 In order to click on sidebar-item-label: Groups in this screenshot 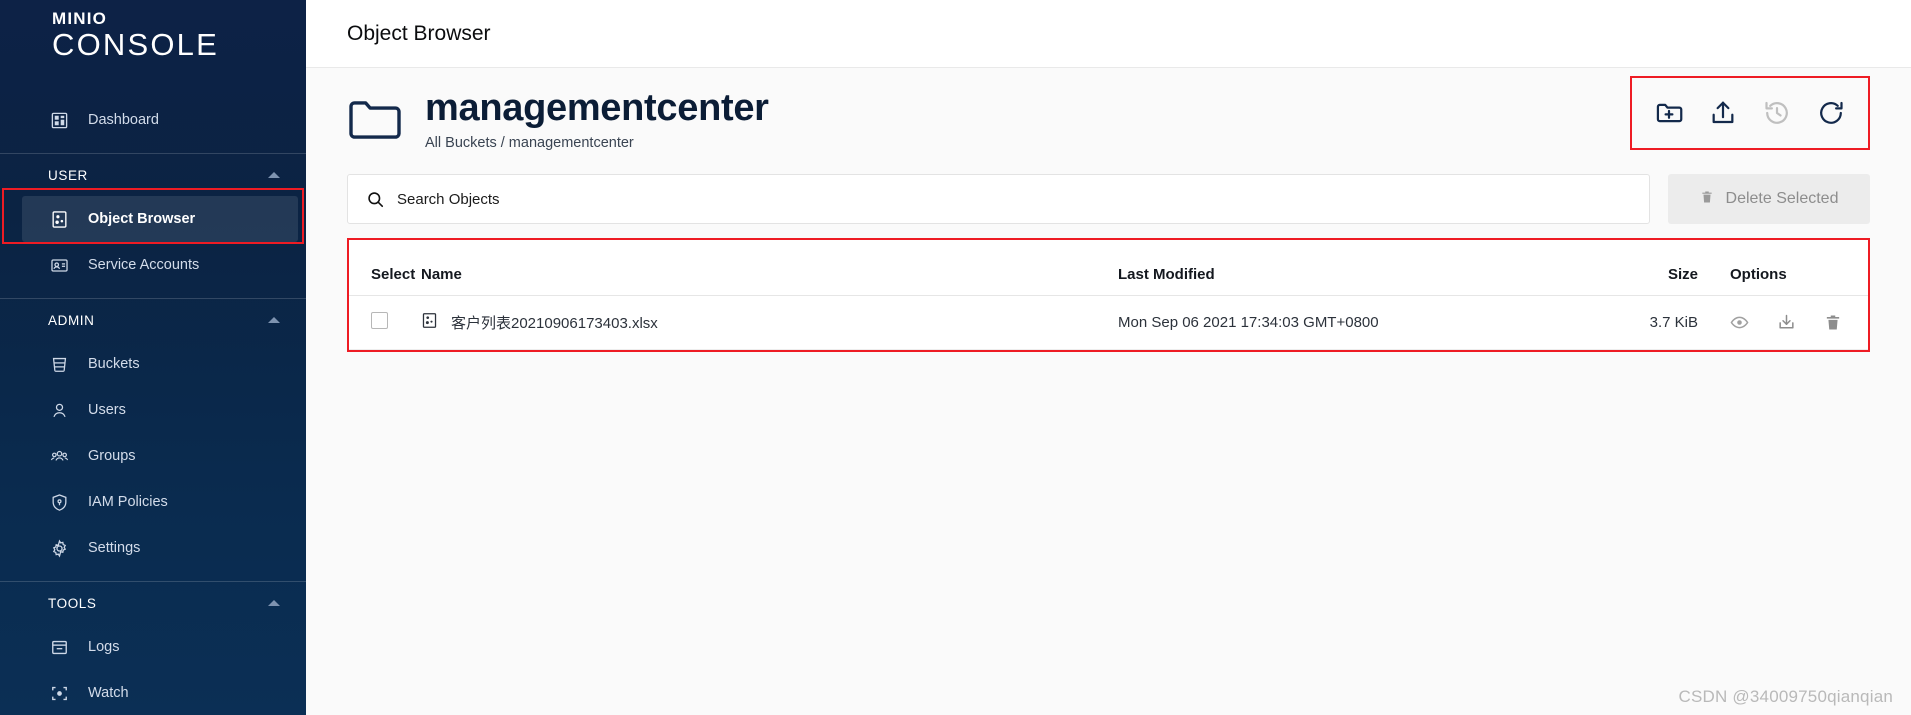, I will do `click(112, 456)`.